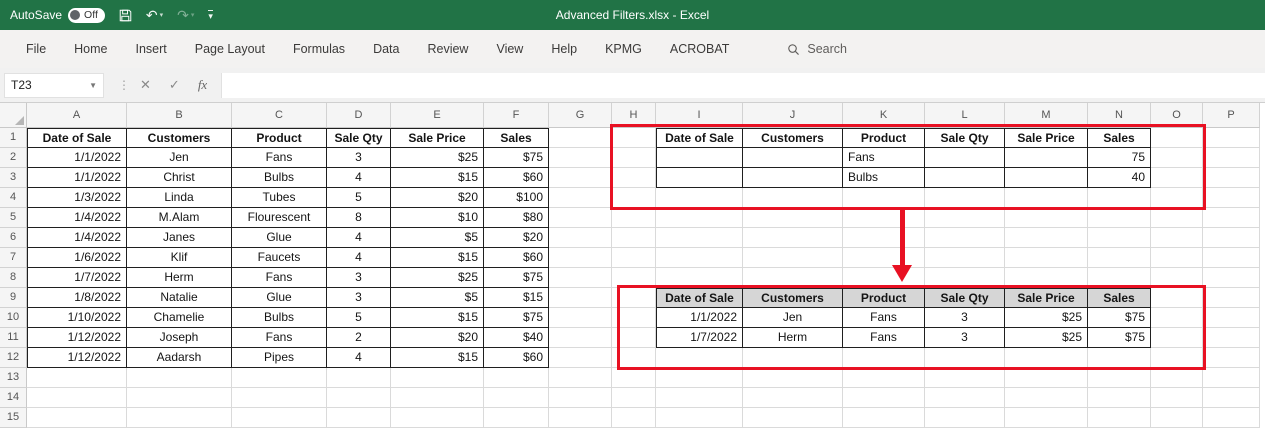 Image resolution: width=1265 pixels, height=431 pixels. I want to click on cell-N15, so click(1119, 418).